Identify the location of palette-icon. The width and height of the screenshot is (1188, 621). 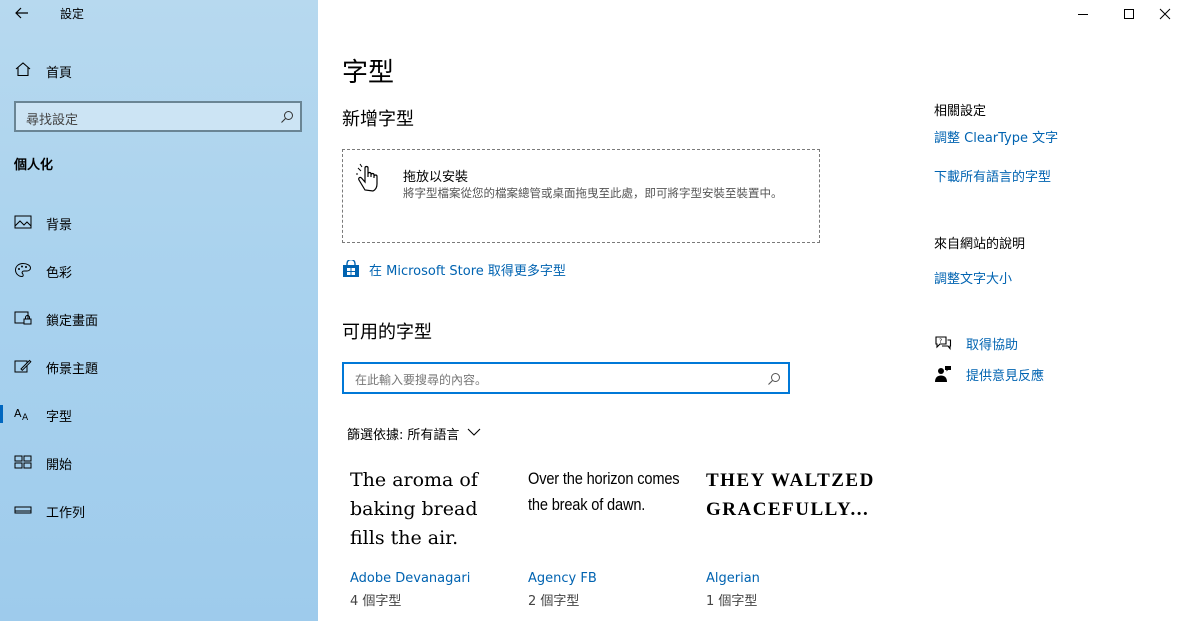
(23, 270).